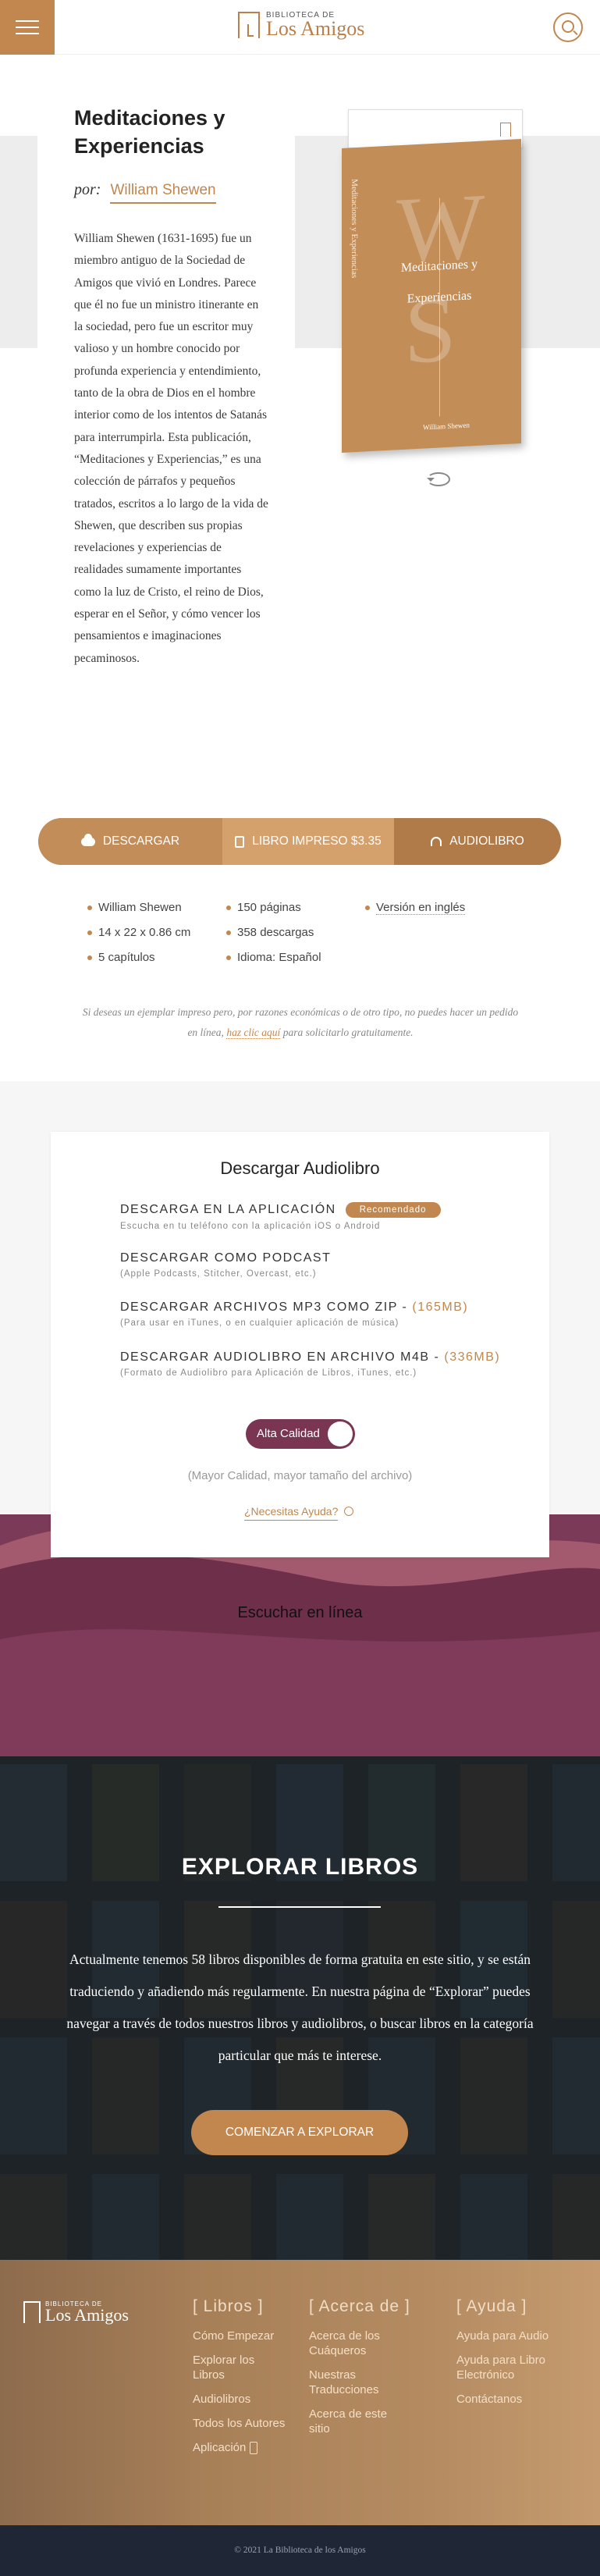 This screenshot has width=600, height=2576. Describe the element at coordinates (514, 2399) in the screenshot. I see `footer-link: Contáctanos` at that location.